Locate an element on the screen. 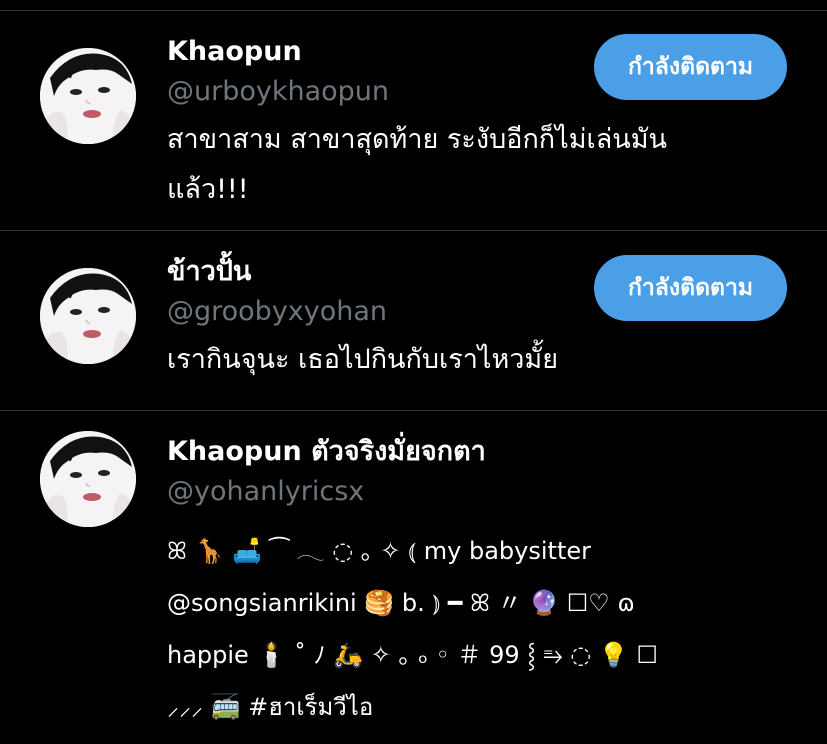 This screenshot has height=744, width=827. user-bio: เรากินจุนะ เธอไปกินกับเราไหวมั้ย is located at coordinates (467, 360).